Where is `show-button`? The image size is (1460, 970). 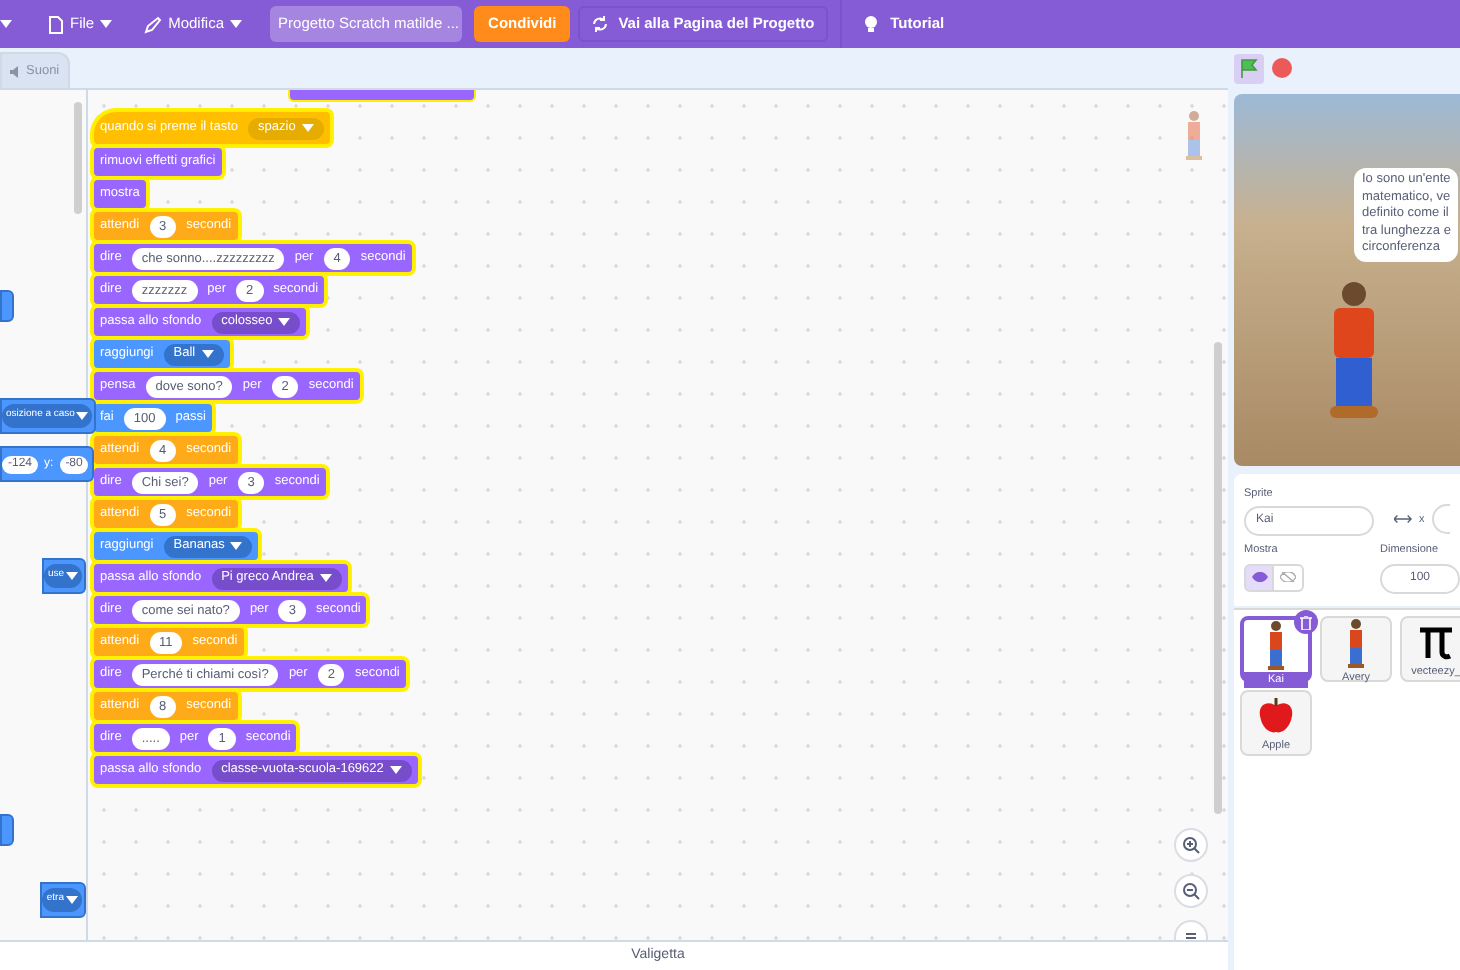 show-button is located at coordinates (1259, 577).